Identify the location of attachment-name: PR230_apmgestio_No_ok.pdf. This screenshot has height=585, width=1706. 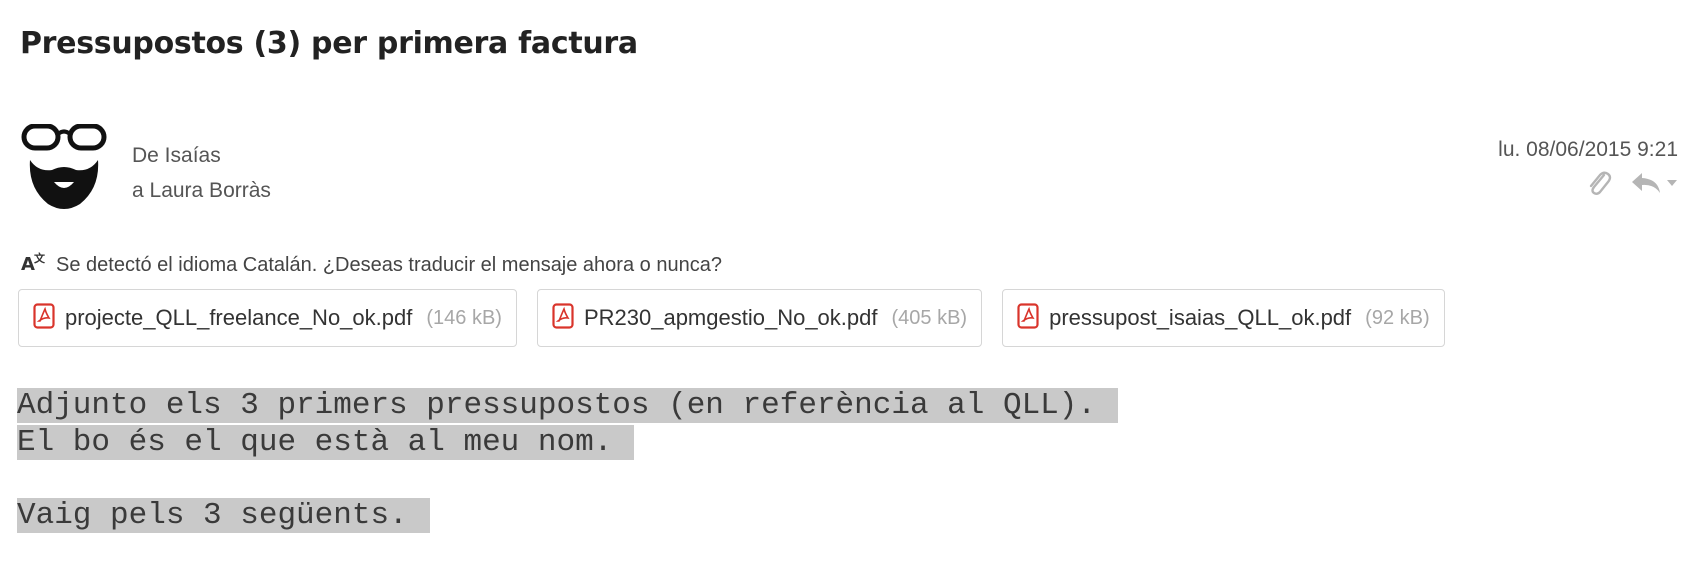
(730, 317).